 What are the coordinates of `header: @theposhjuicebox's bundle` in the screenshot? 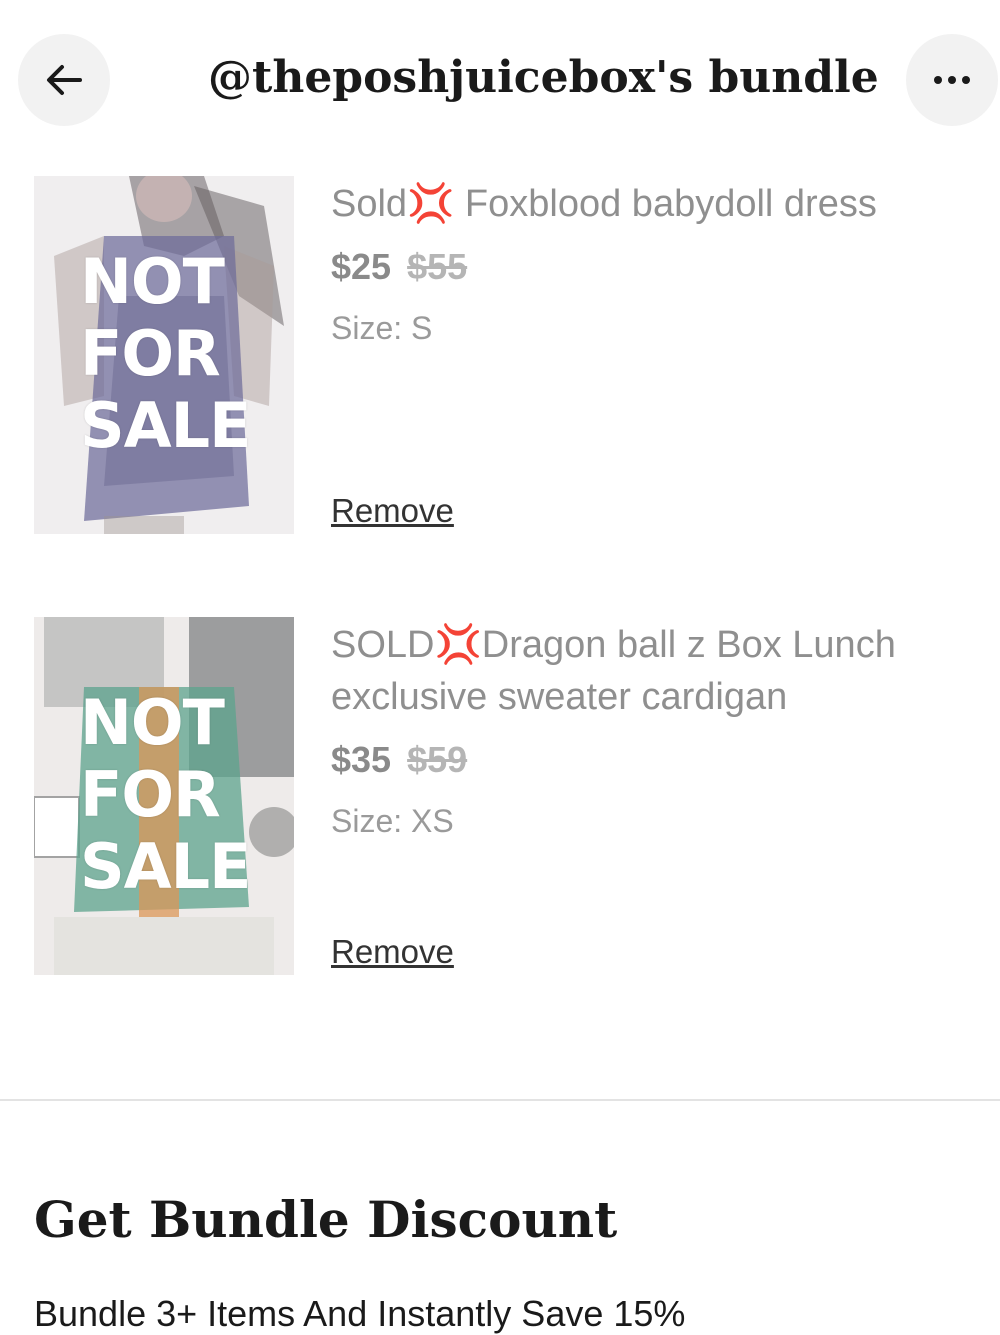 It's located at (500, 80).